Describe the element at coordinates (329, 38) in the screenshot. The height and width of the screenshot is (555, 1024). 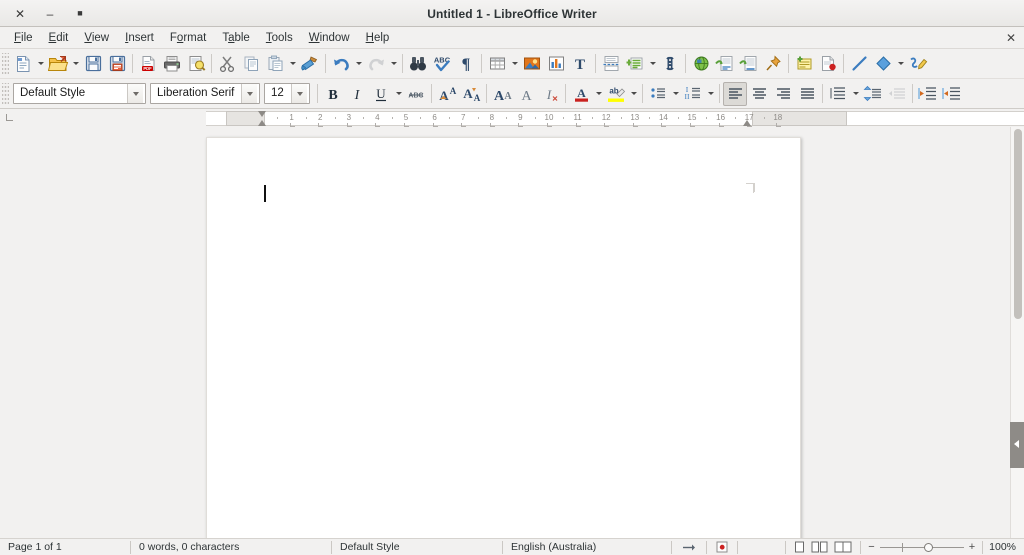
I see `menu-window: Window` at that location.